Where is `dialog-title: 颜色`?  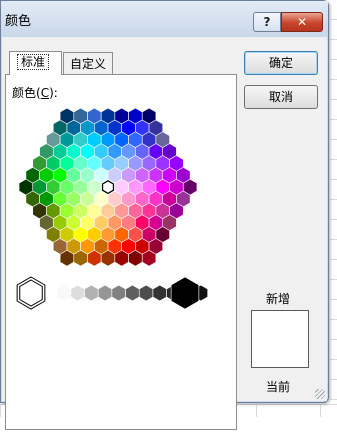
dialog-title: 颜色 is located at coordinates (18, 21).